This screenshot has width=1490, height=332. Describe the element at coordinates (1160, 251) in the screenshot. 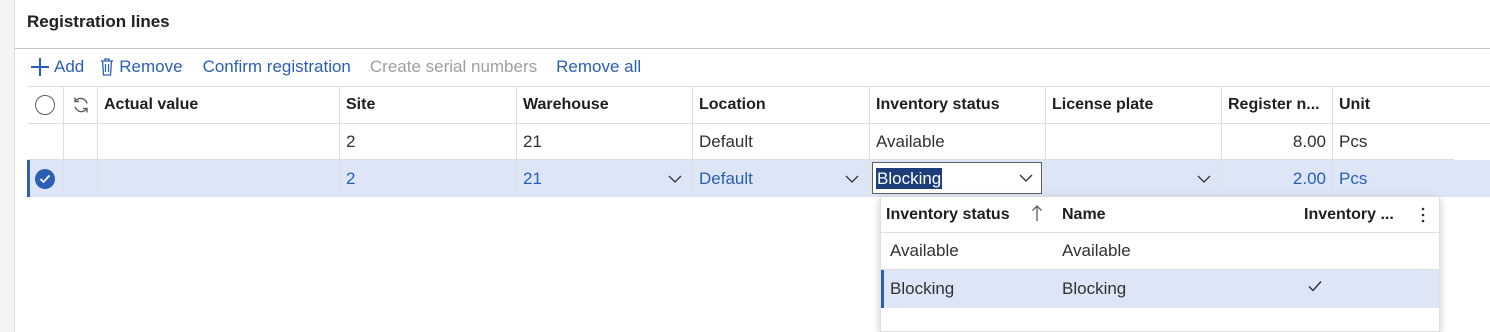

I see `lookup-row: Available Available` at that location.